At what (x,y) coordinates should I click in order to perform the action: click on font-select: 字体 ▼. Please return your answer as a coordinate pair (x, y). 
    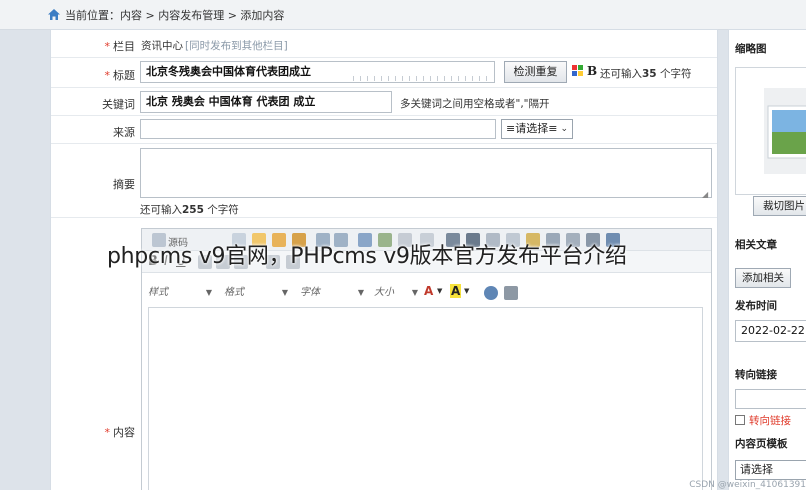
    Looking at the image, I should click on (332, 292).